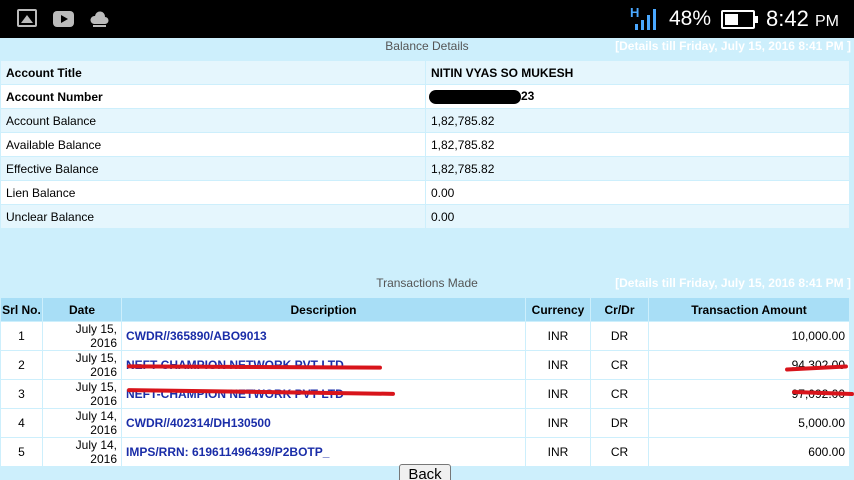 The width and height of the screenshot is (854, 480). What do you see at coordinates (21, 336) in the screenshot?
I see `cell-srl: 1` at bounding box center [21, 336].